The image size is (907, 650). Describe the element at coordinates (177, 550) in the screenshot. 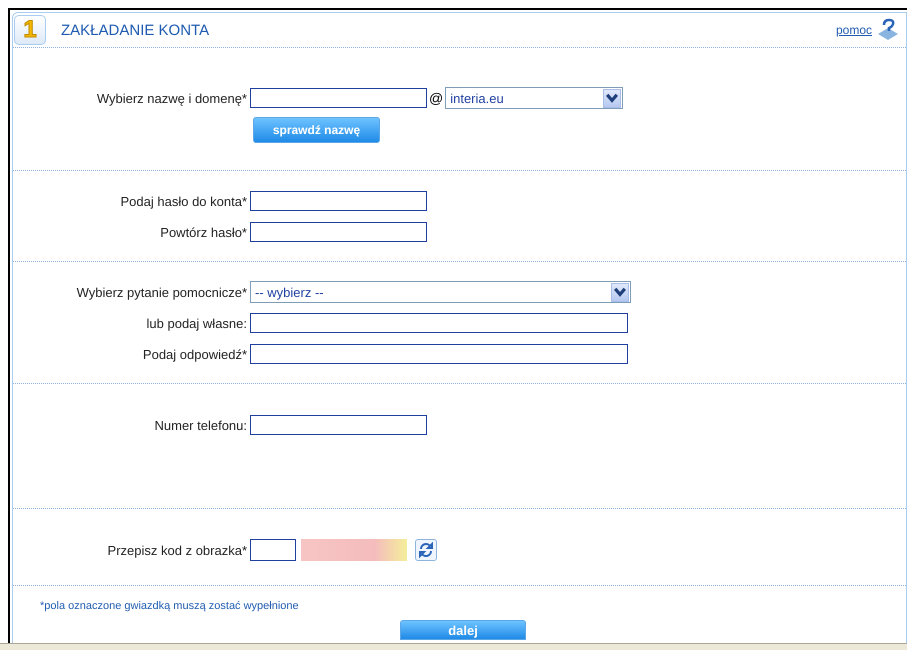

I see `field-label: Przepisz kod z obrazka*` at that location.